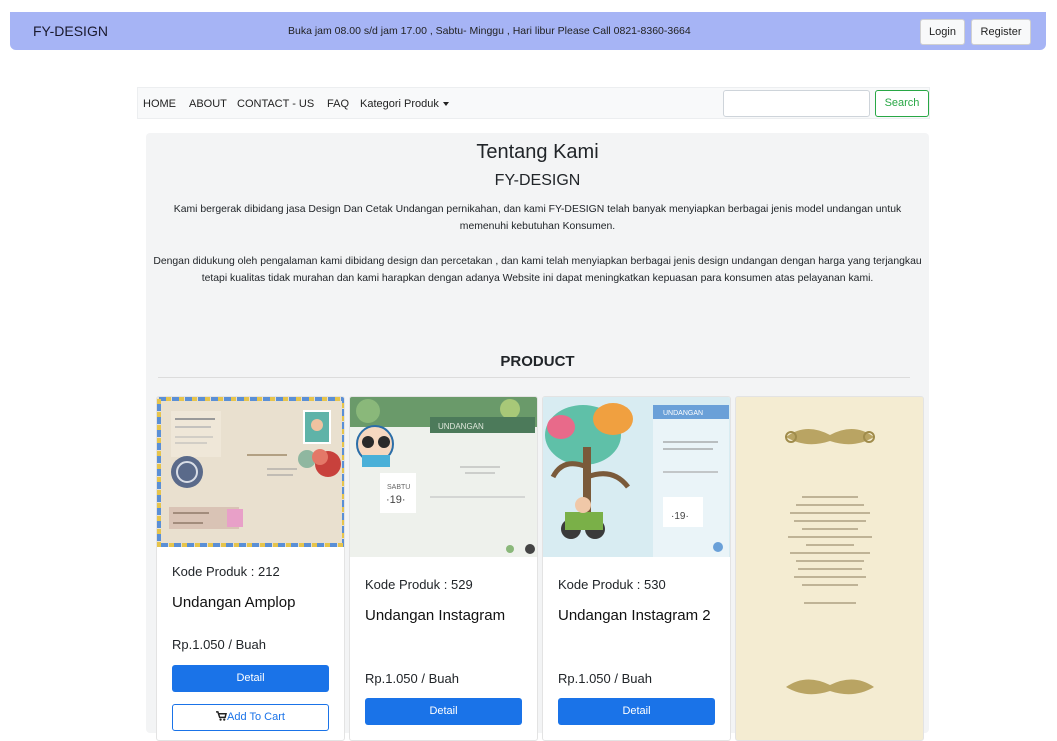 The width and height of the screenshot is (1057, 741). Describe the element at coordinates (419, 584) in the screenshot. I see `product-code: Kode Produk : 529` at that location.